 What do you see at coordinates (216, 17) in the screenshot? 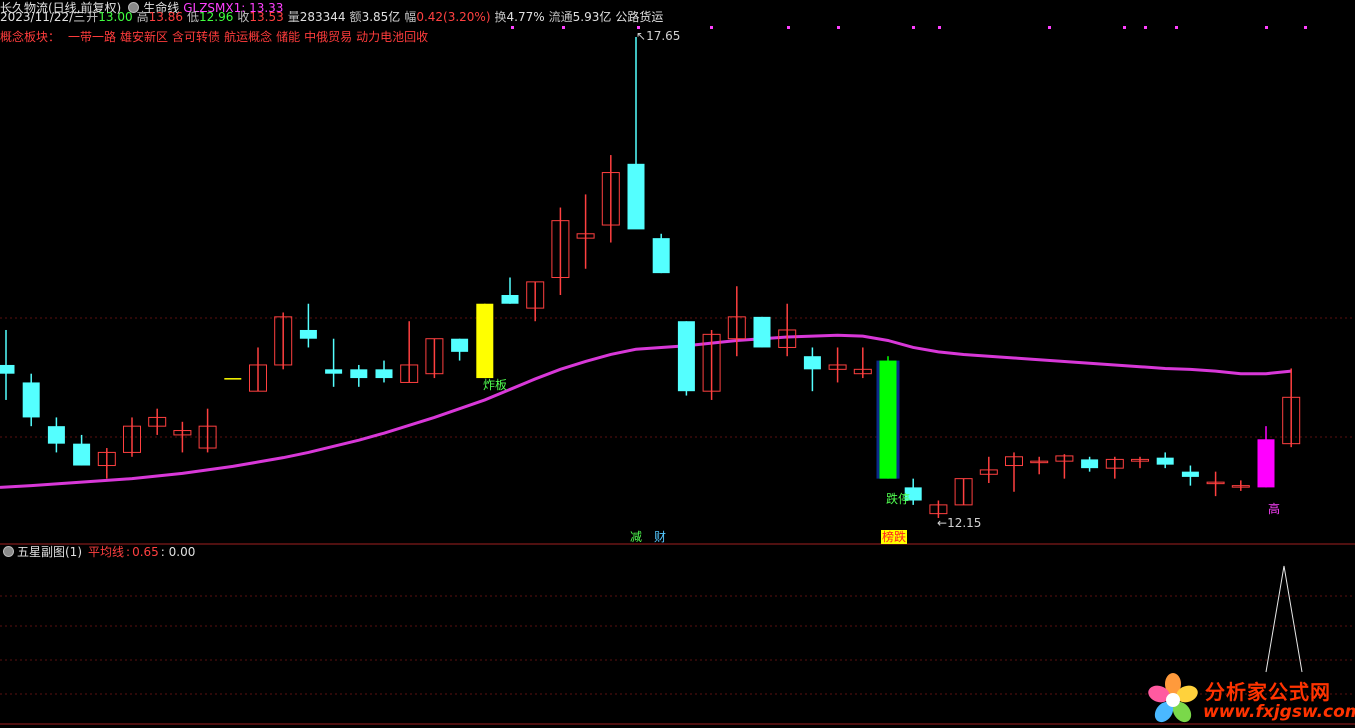
I see `low-value: 12.96` at bounding box center [216, 17].